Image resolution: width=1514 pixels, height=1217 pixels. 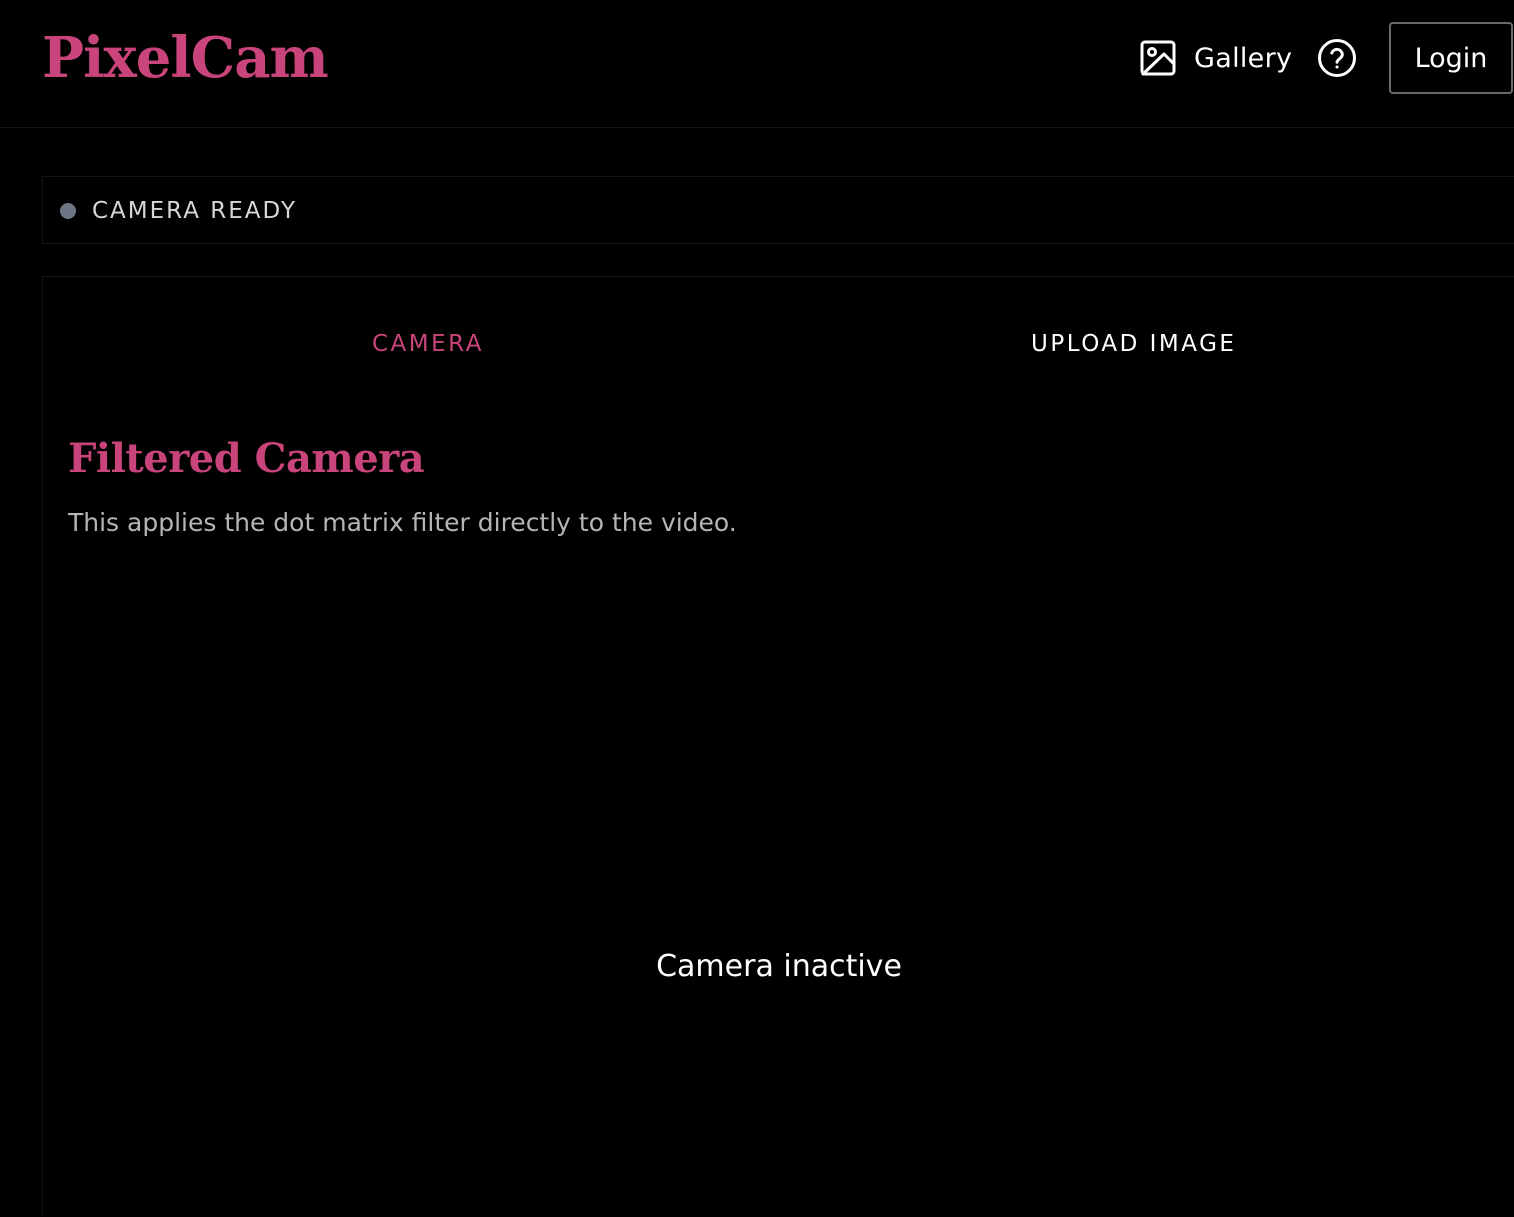 I want to click on help-button, so click(x=1337, y=58).